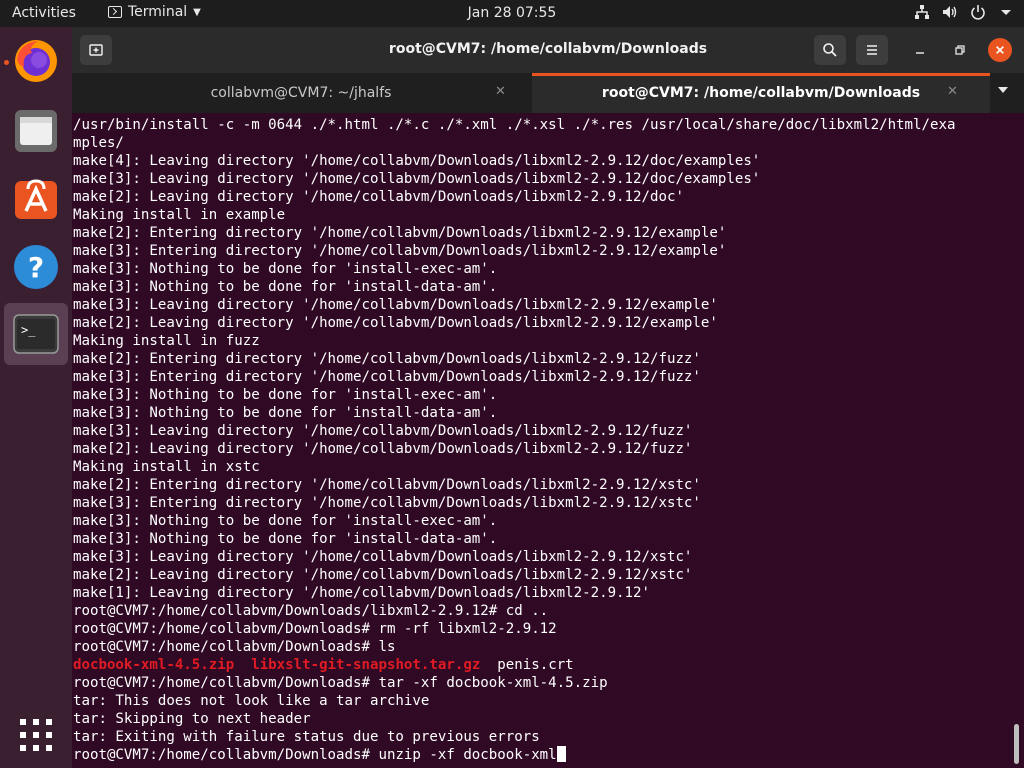  I want to click on terminal-line: Making install in example, so click(179, 215).